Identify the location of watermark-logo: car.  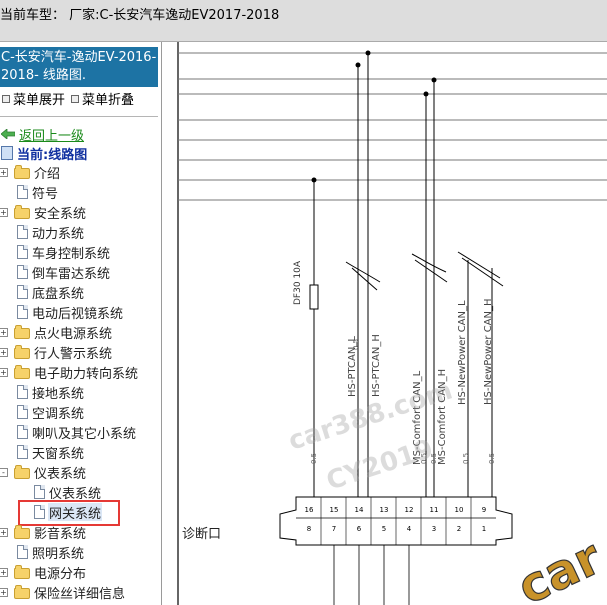
(558, 567).